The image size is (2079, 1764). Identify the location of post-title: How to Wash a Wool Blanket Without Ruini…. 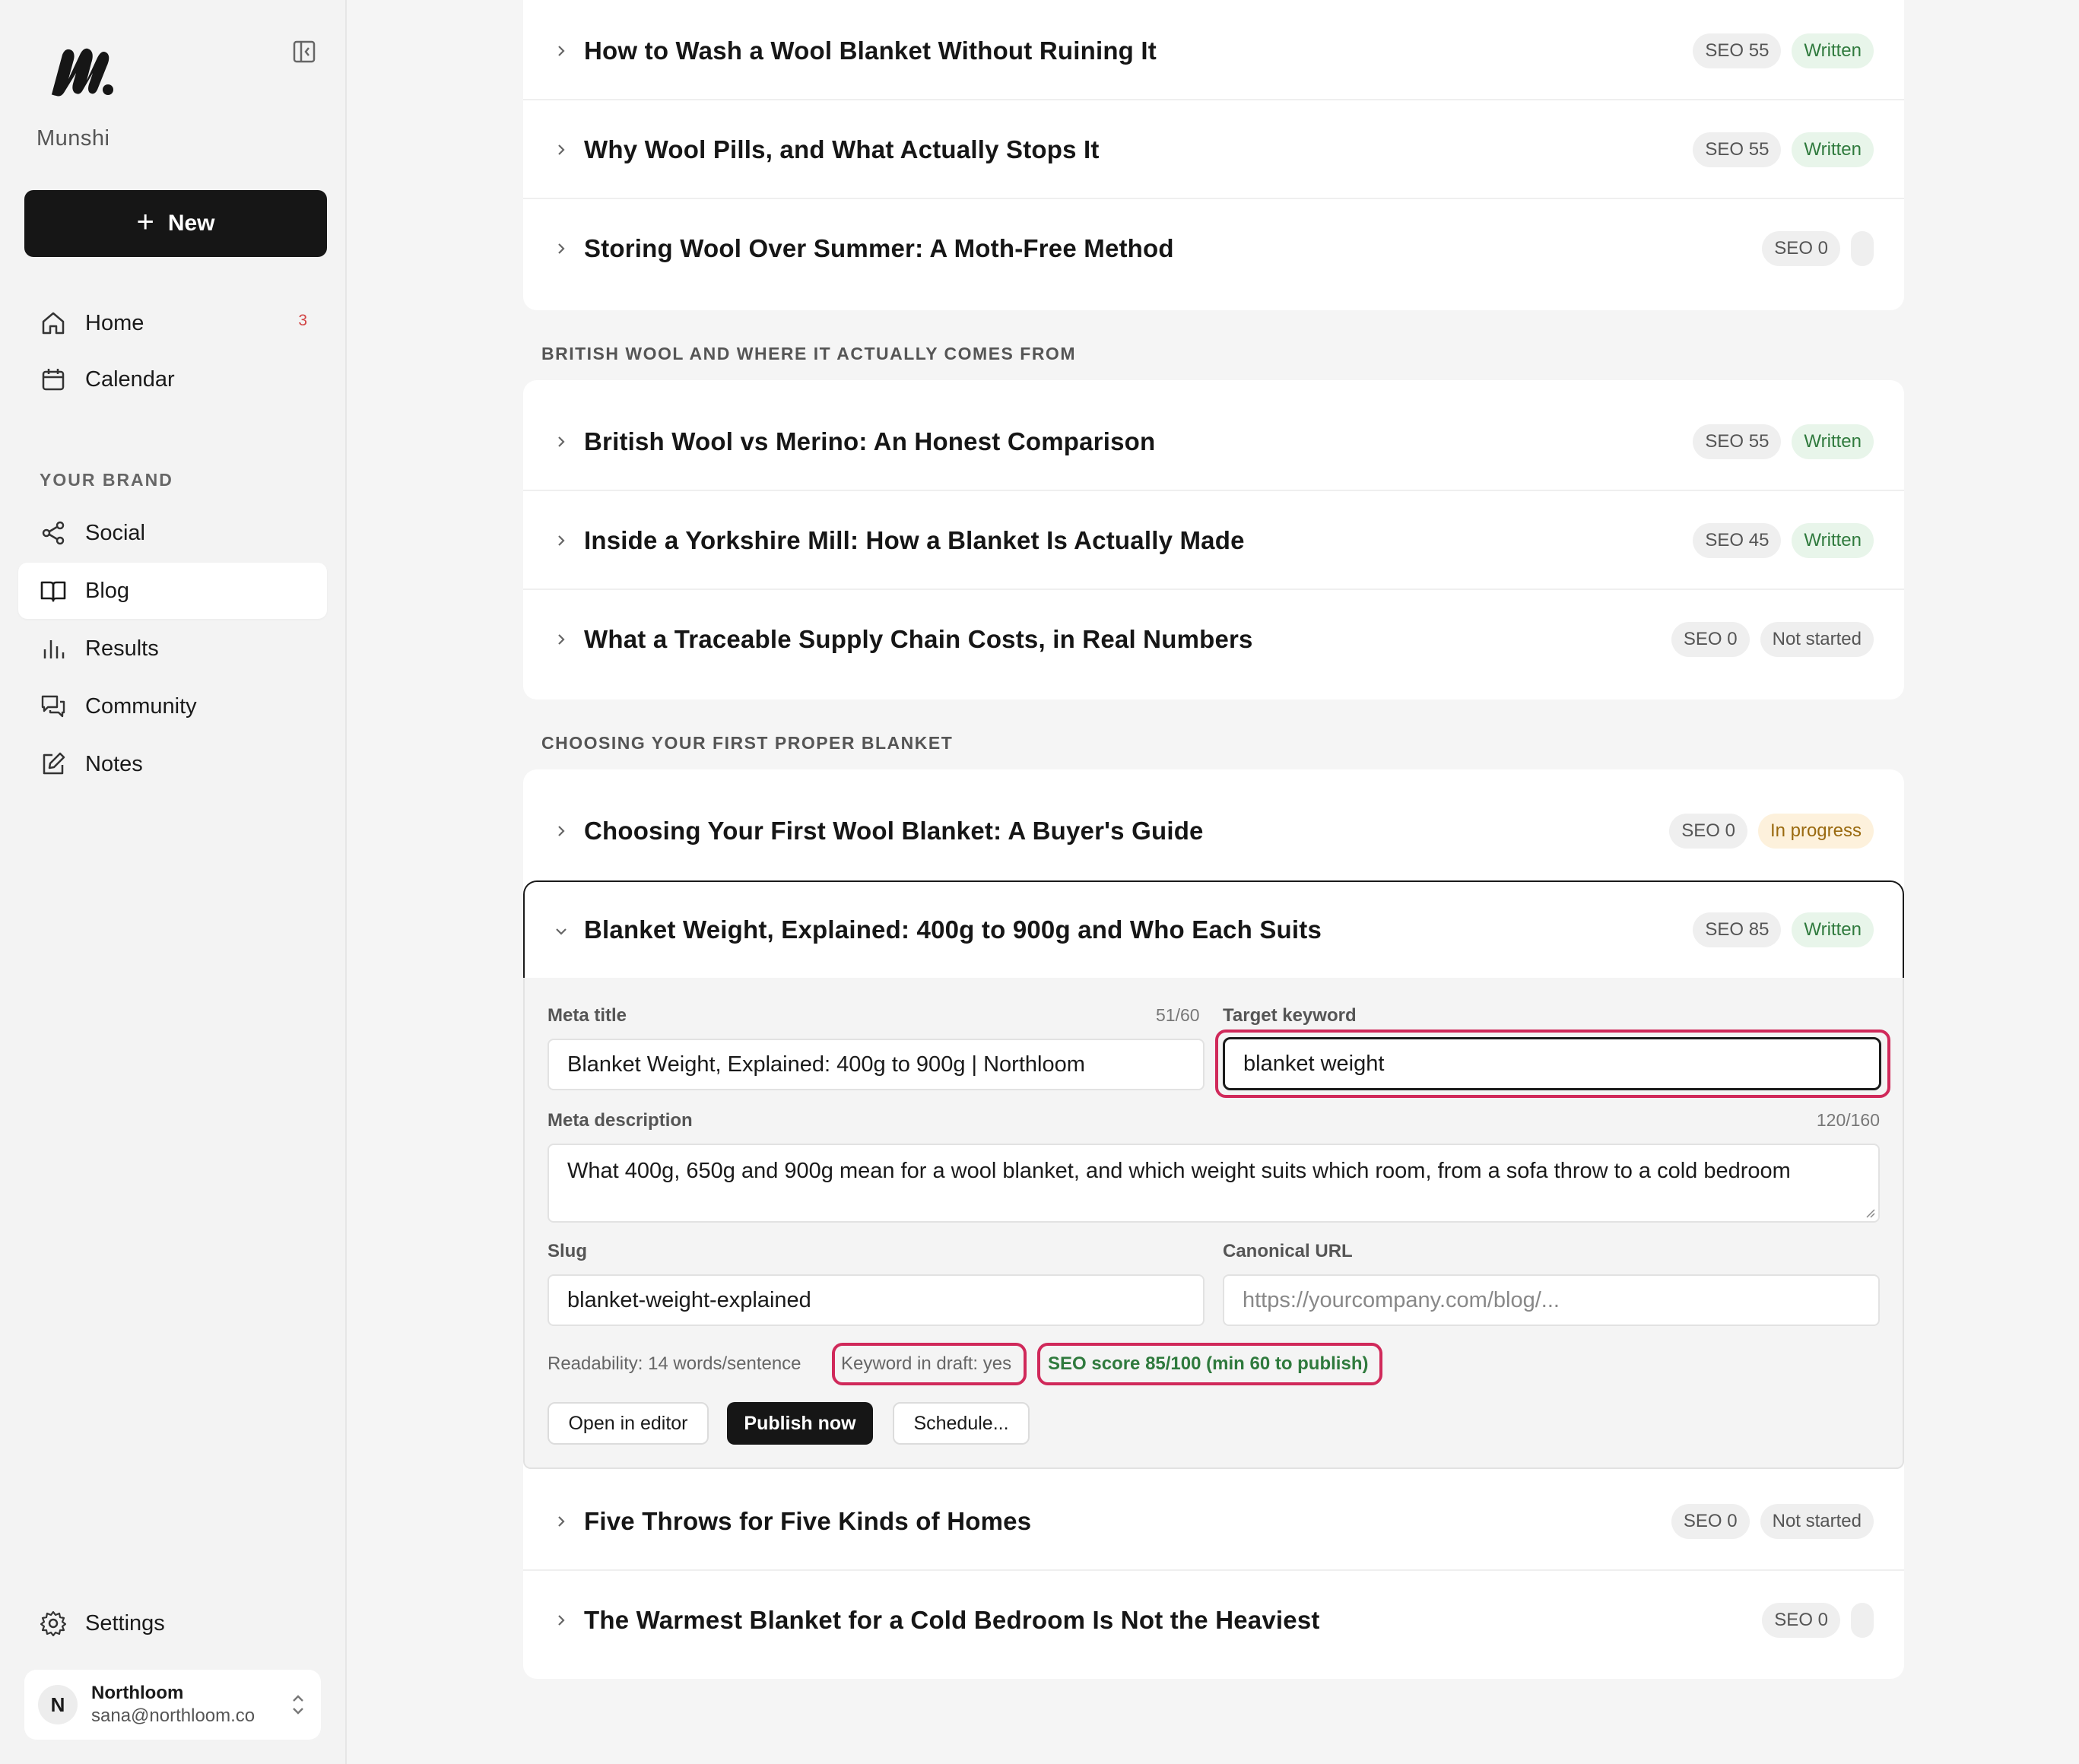
(870, 51).